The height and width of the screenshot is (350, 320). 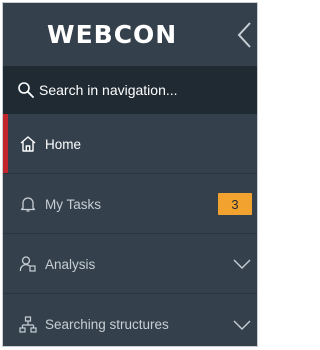 I want to click on task-count-badge: 3, so click(x=235, y=204).